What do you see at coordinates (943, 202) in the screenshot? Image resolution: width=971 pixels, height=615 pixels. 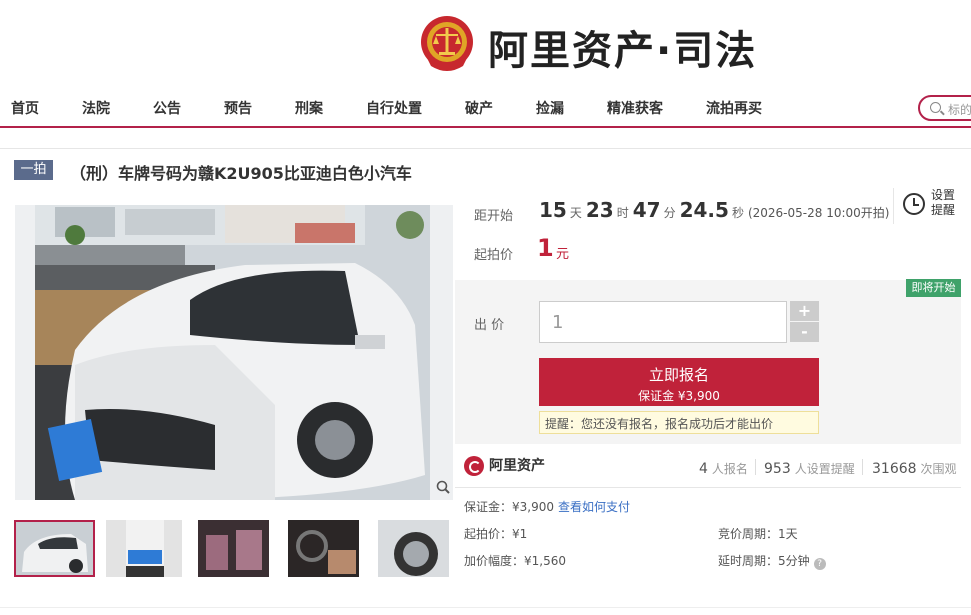 I see `set-reminder-label: 设置提醒` at bounding box center [943, 202].